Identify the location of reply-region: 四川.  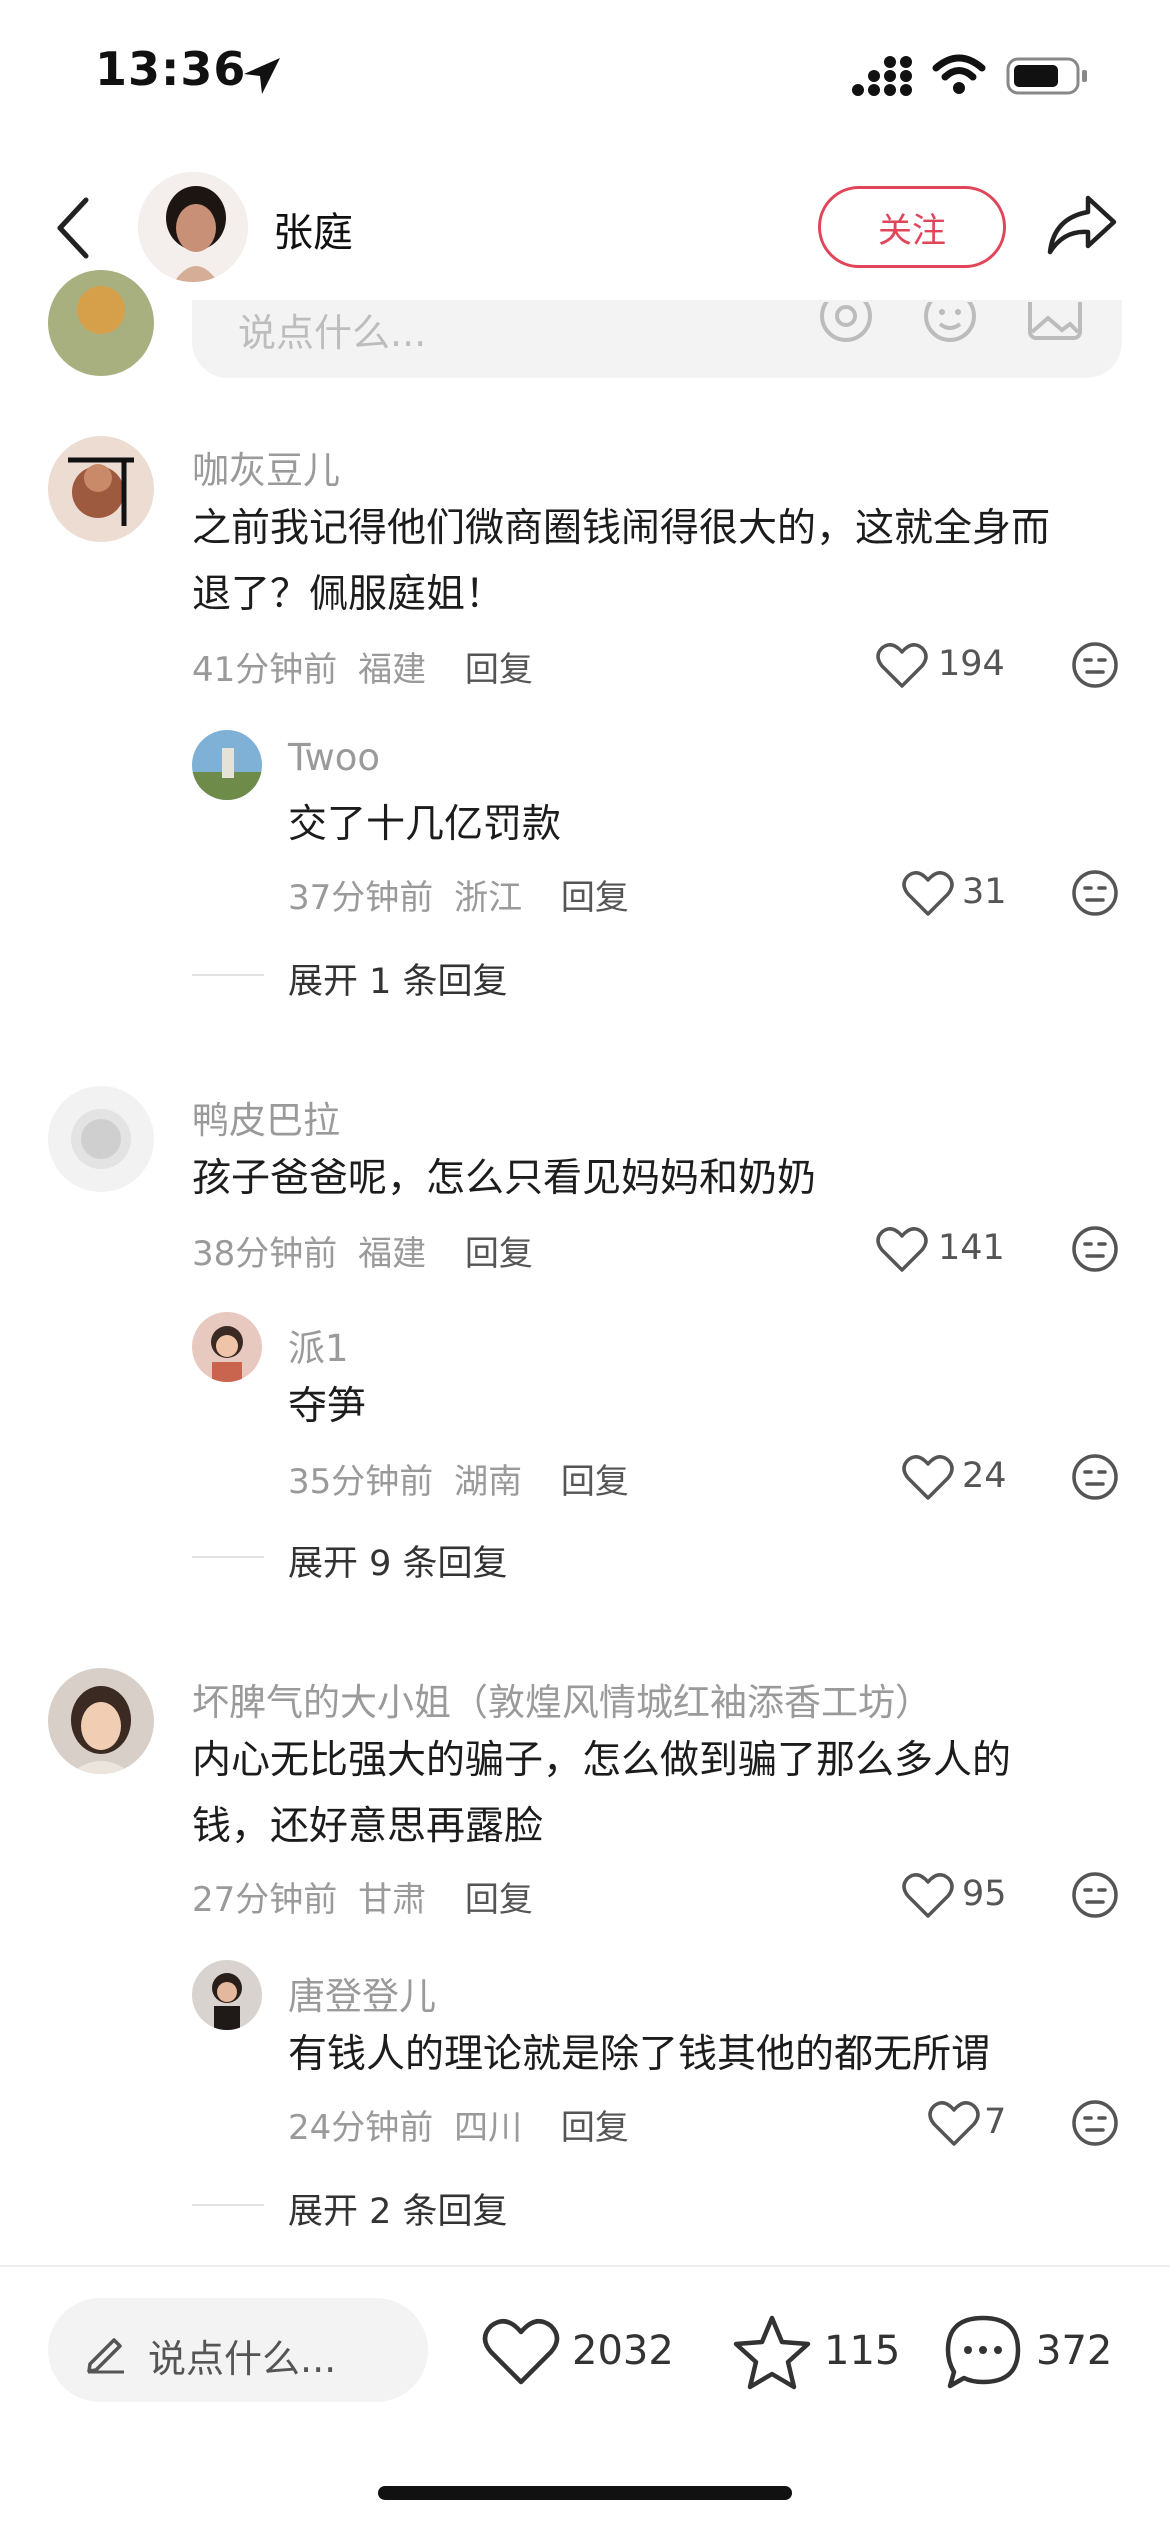
(488, 2128).